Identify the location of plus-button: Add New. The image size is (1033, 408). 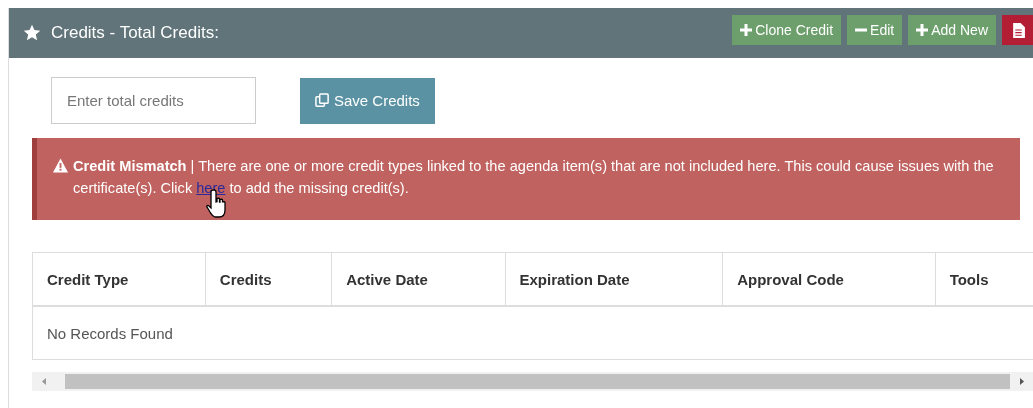
(952, 30).